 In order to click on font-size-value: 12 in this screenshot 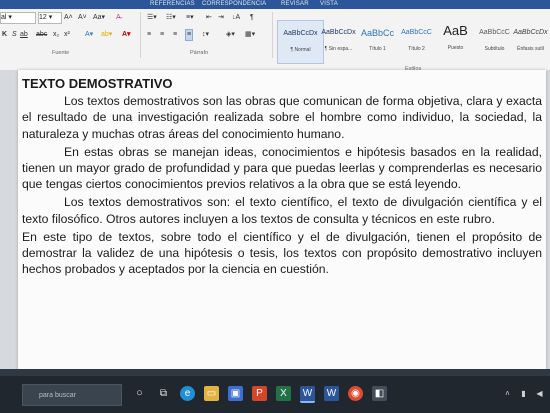, I will do `click(43, 17)`.